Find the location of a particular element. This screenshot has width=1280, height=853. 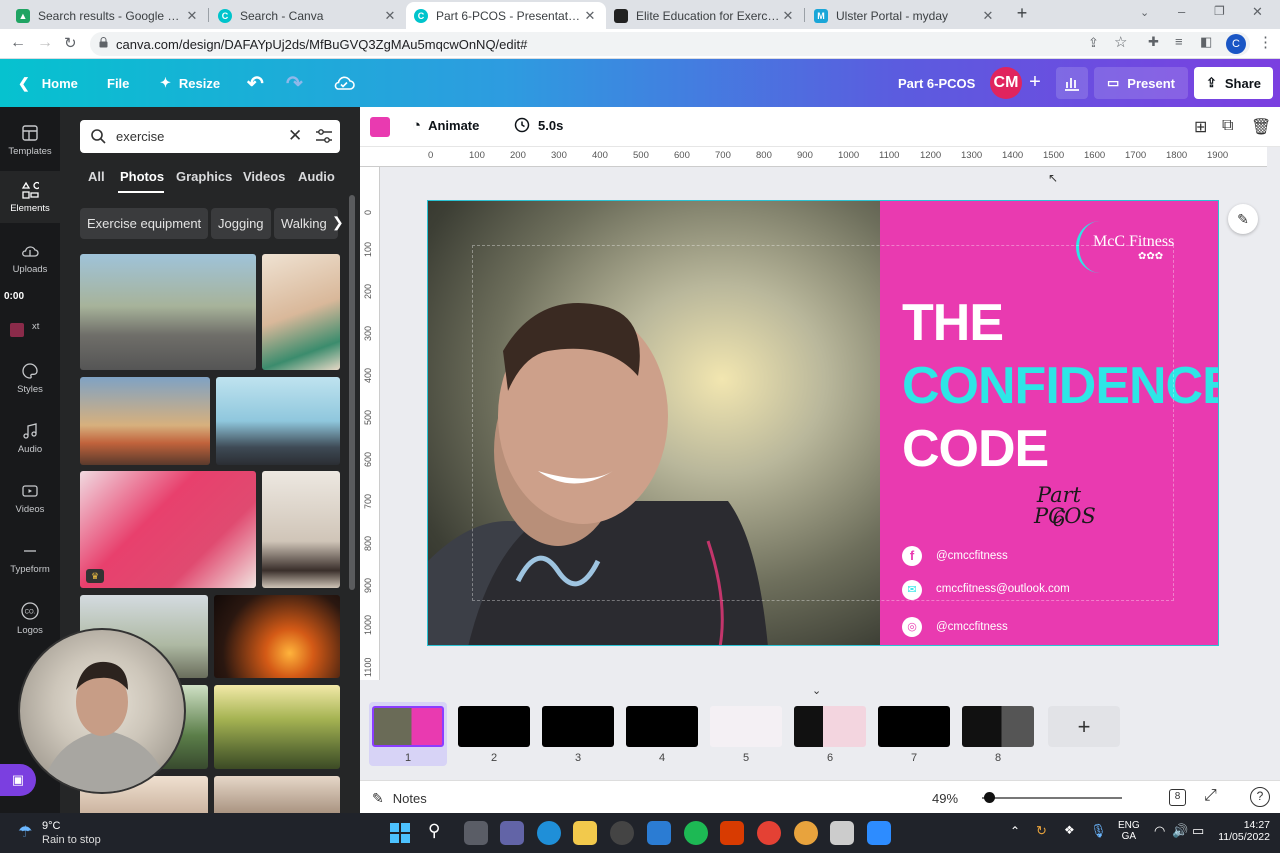

tab-audio: Audio is located at coordinates (316, 176).